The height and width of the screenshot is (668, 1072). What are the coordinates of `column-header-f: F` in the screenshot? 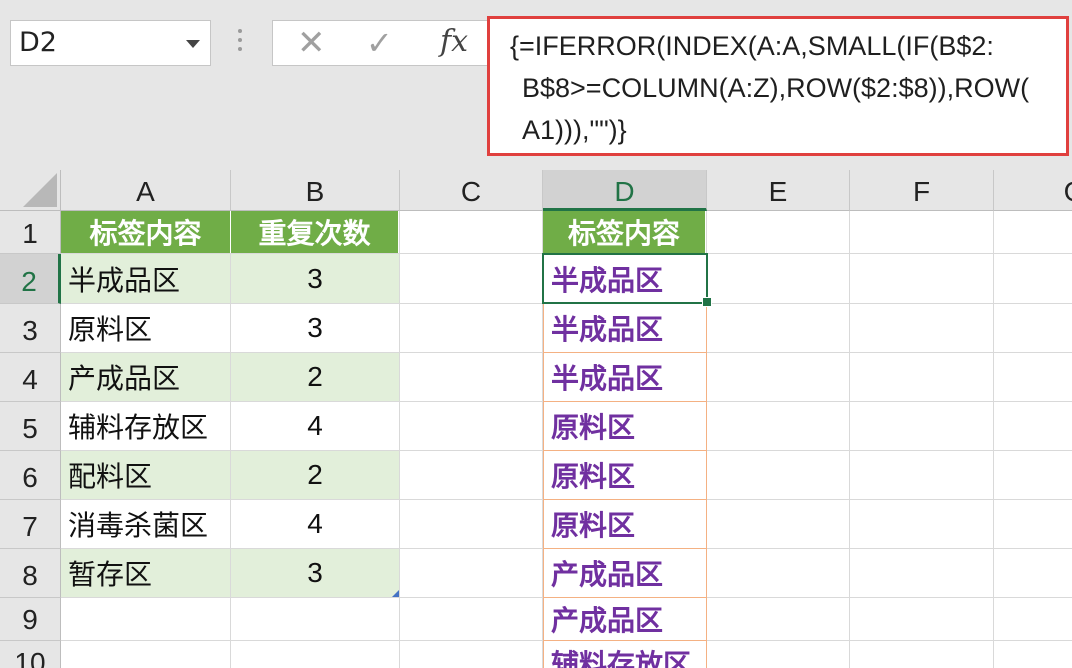 It's located at (922, 190).